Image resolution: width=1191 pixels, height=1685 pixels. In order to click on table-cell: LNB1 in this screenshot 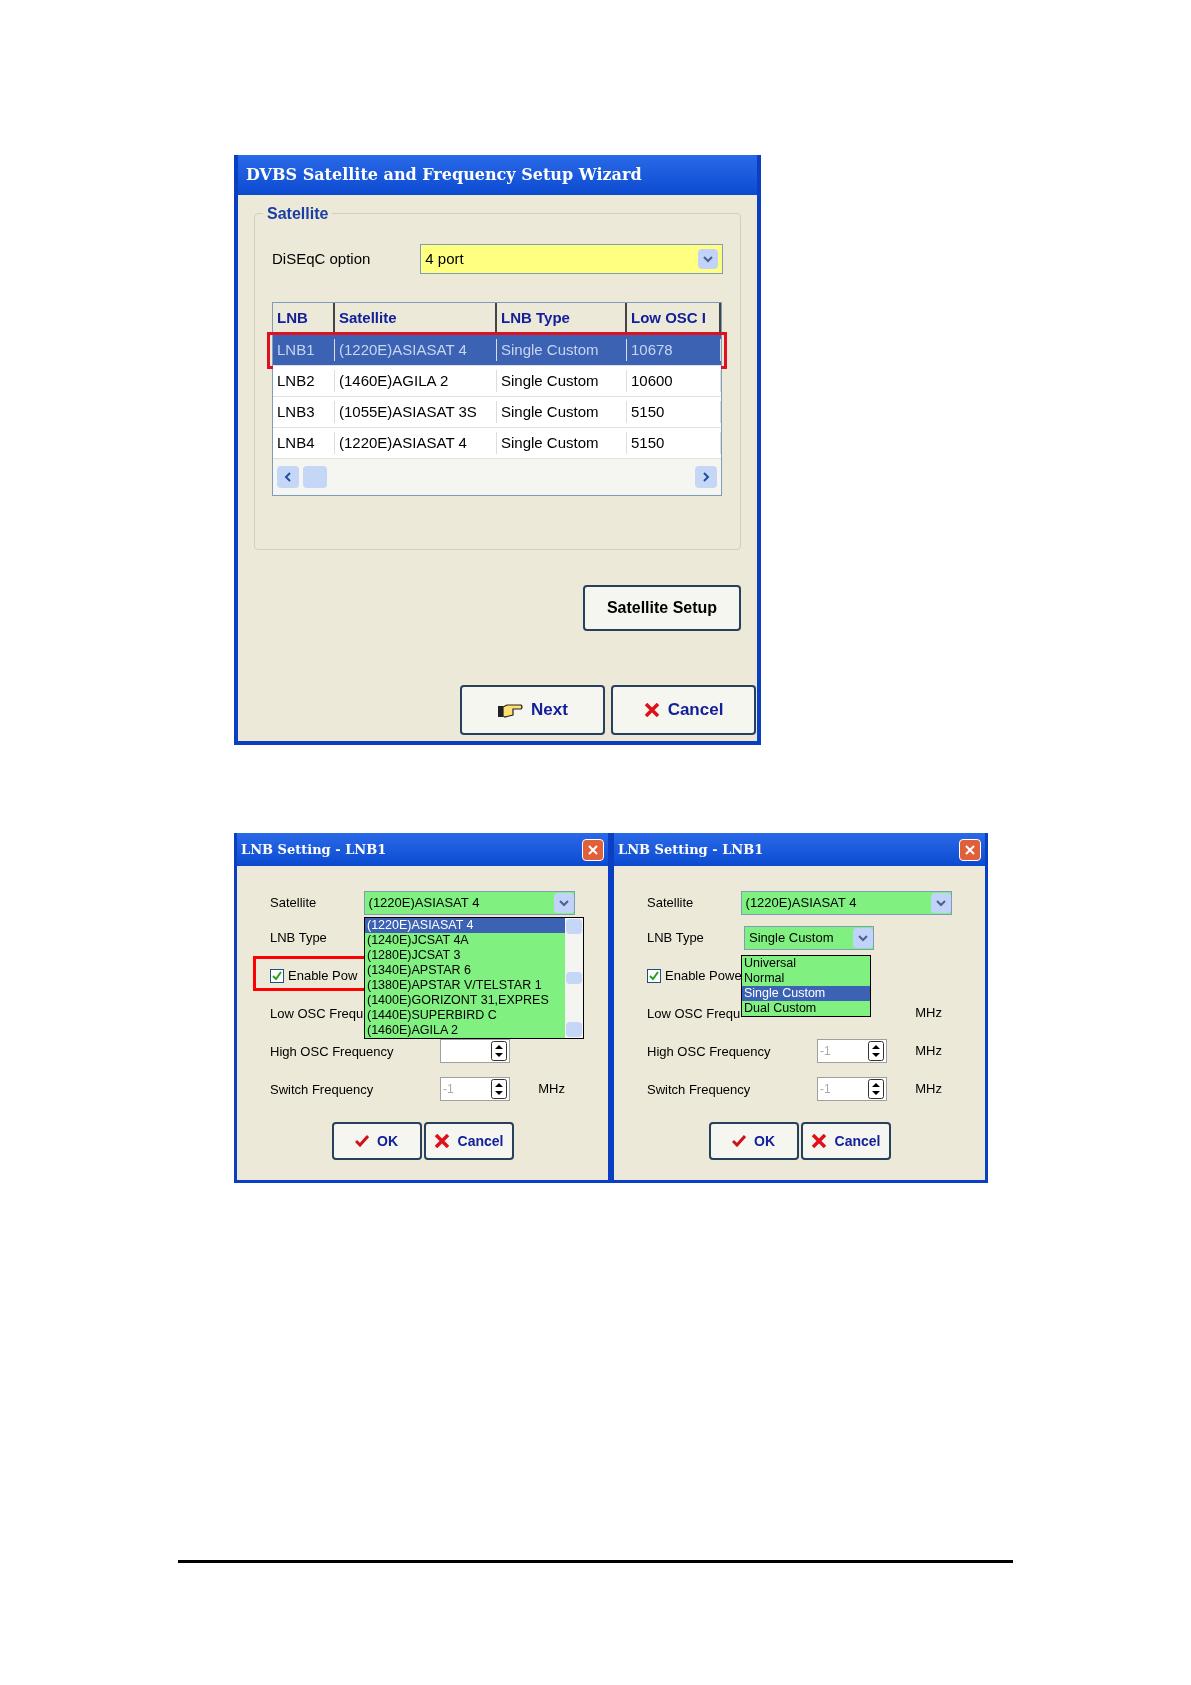, I will do `click(304, 350)`.